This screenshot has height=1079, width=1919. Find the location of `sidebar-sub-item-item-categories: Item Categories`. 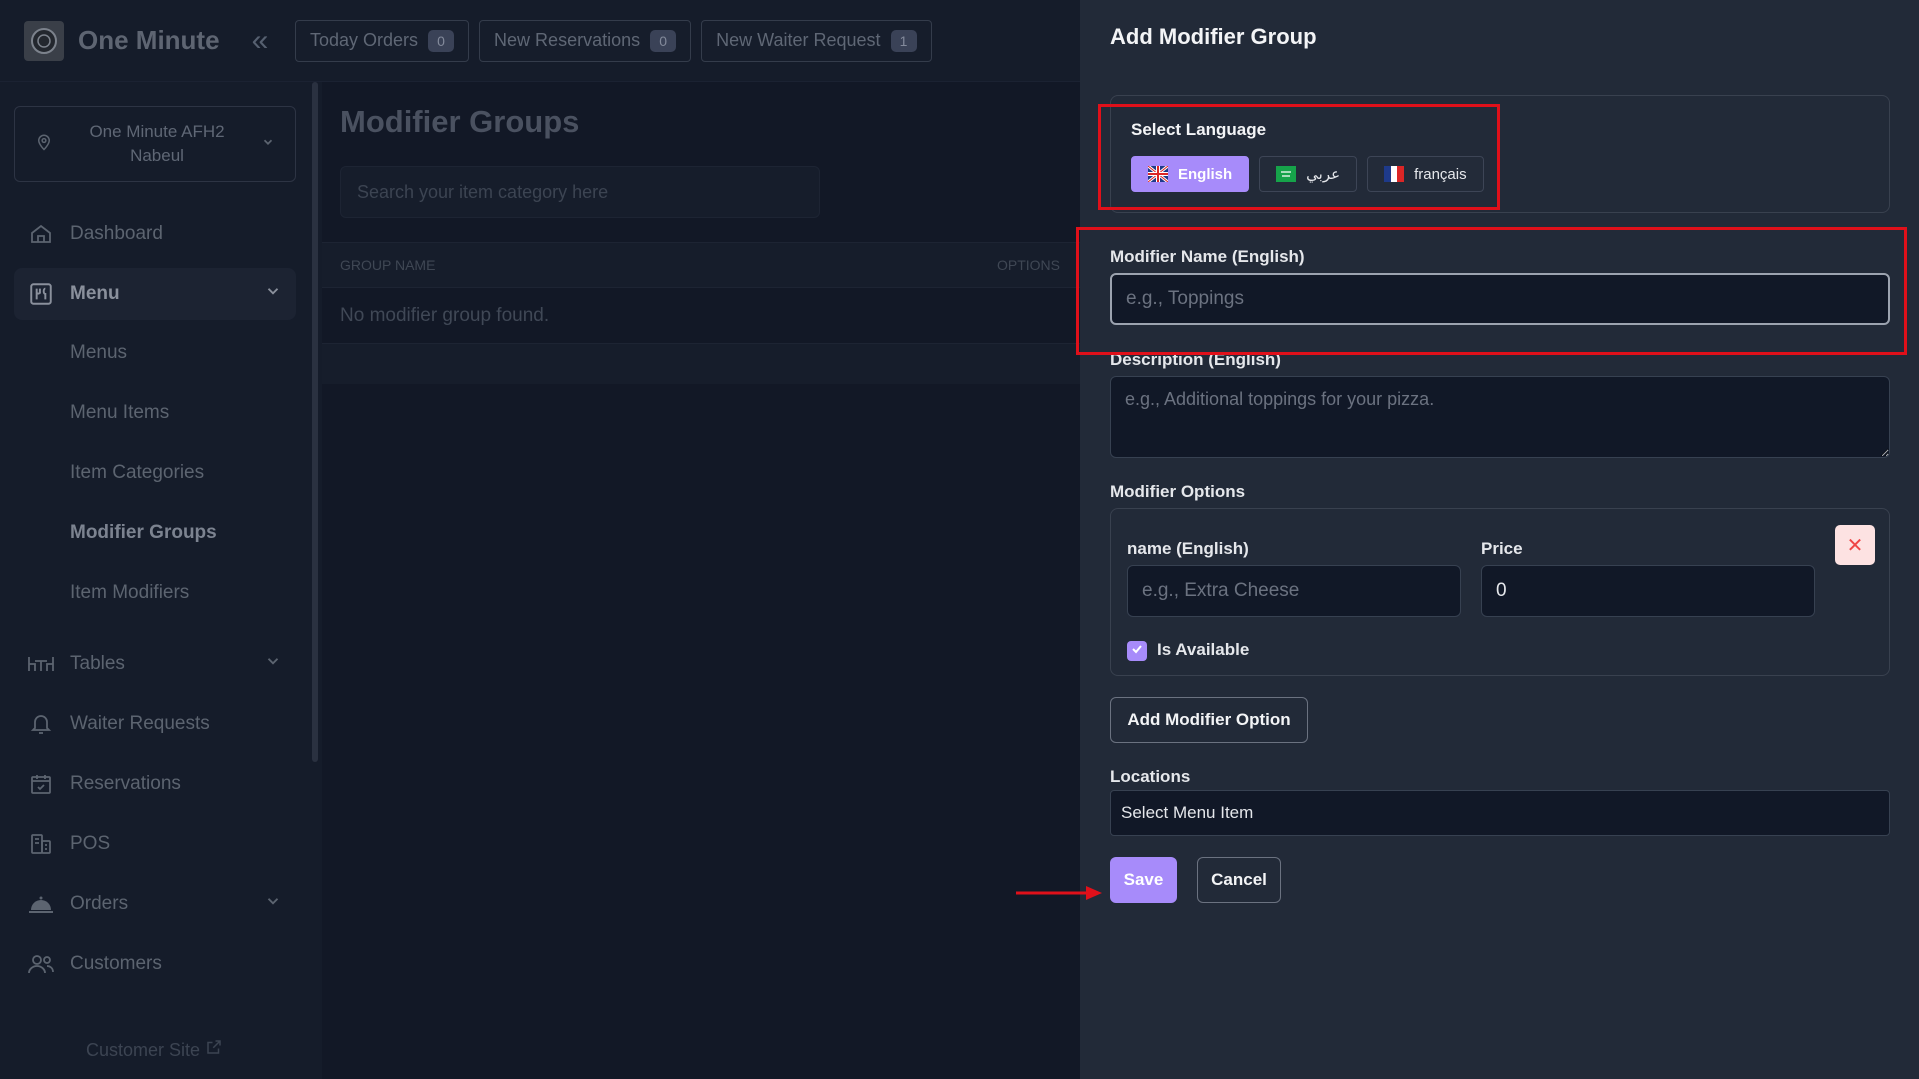

sidebar-sub-item-item-categories: Item Categories is located at coordinates (137, 473).